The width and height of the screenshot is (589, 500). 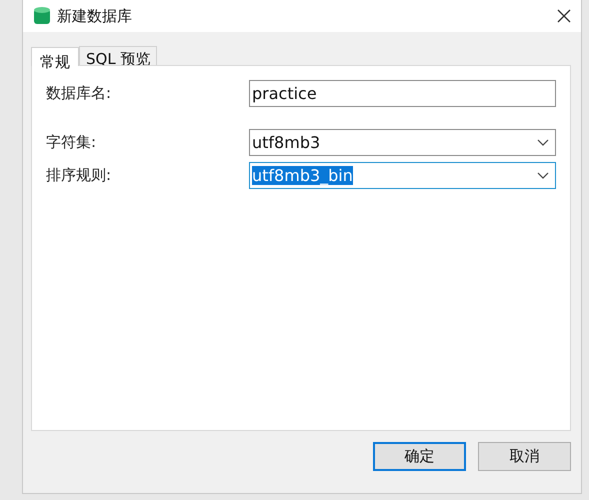 What do you see at coordinates (402, 142) in the screenshot?
I see `dropdown-field: utf8mb3` at bounding box center [402, 142].